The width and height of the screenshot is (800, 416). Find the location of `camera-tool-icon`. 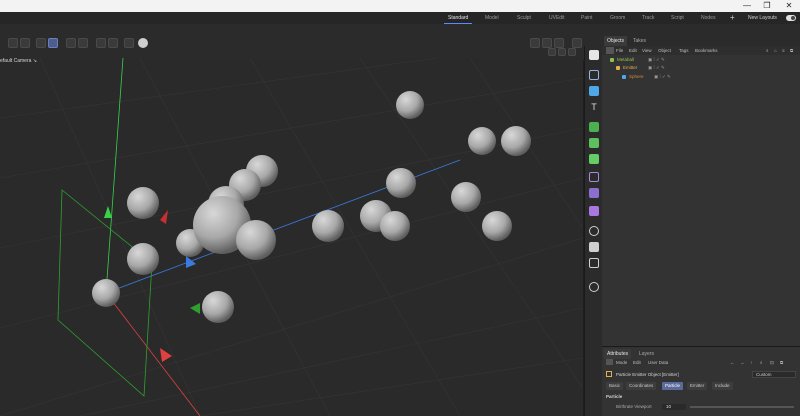

camera-tool-icon is located at coordinates (594, 247).